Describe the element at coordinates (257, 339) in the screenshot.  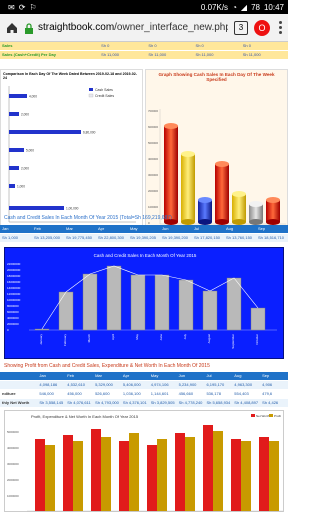
I see `x-tick: October` at that location.